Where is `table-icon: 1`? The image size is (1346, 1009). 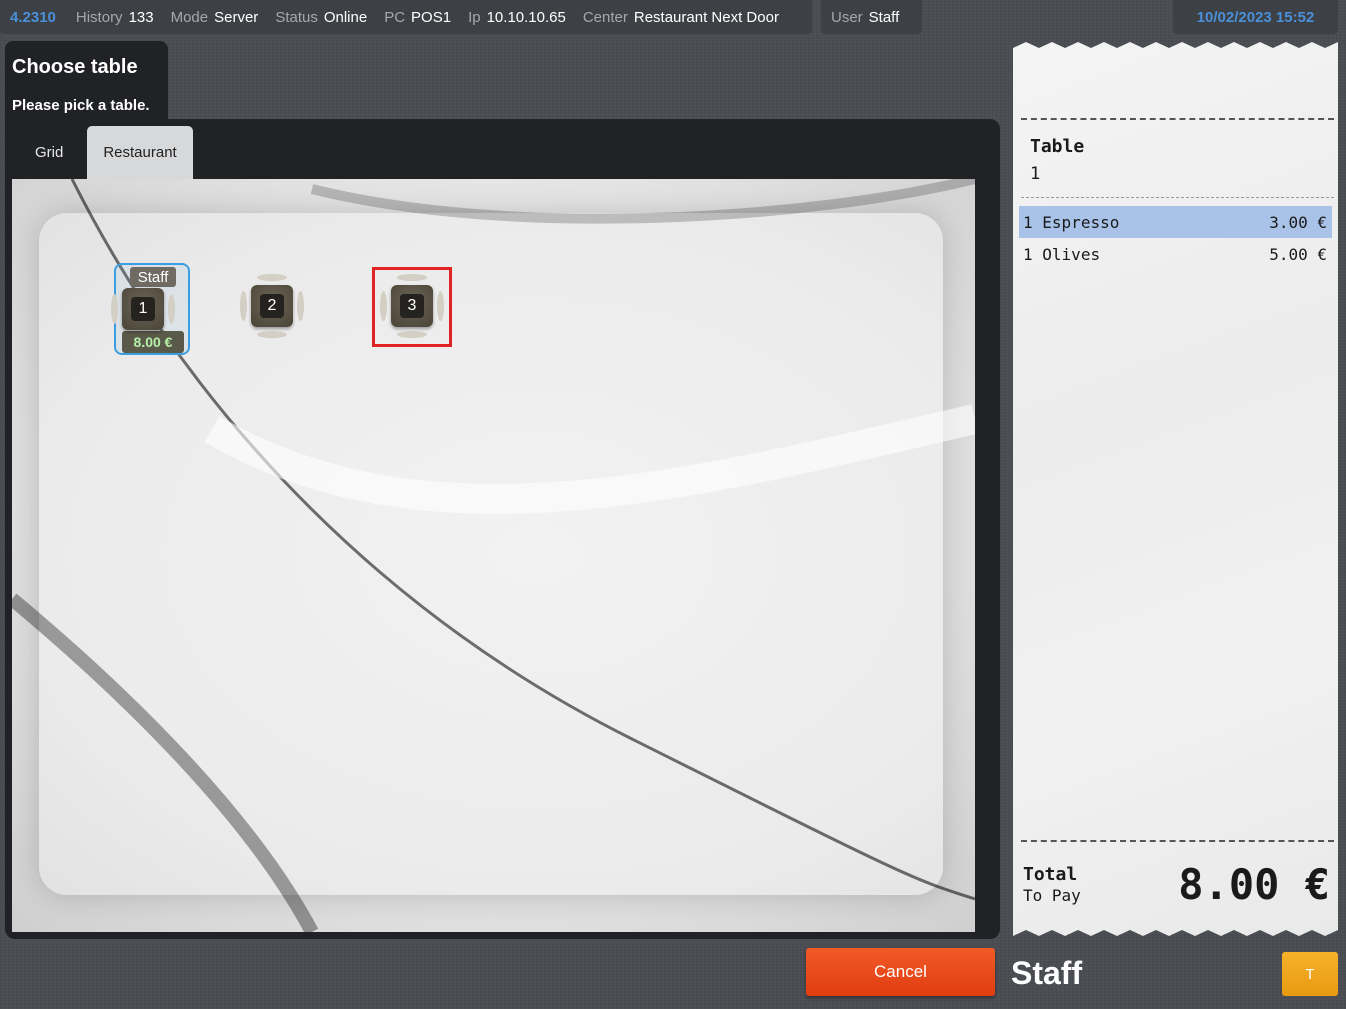
table-icon: 1 is located at coordinates (143, 309).